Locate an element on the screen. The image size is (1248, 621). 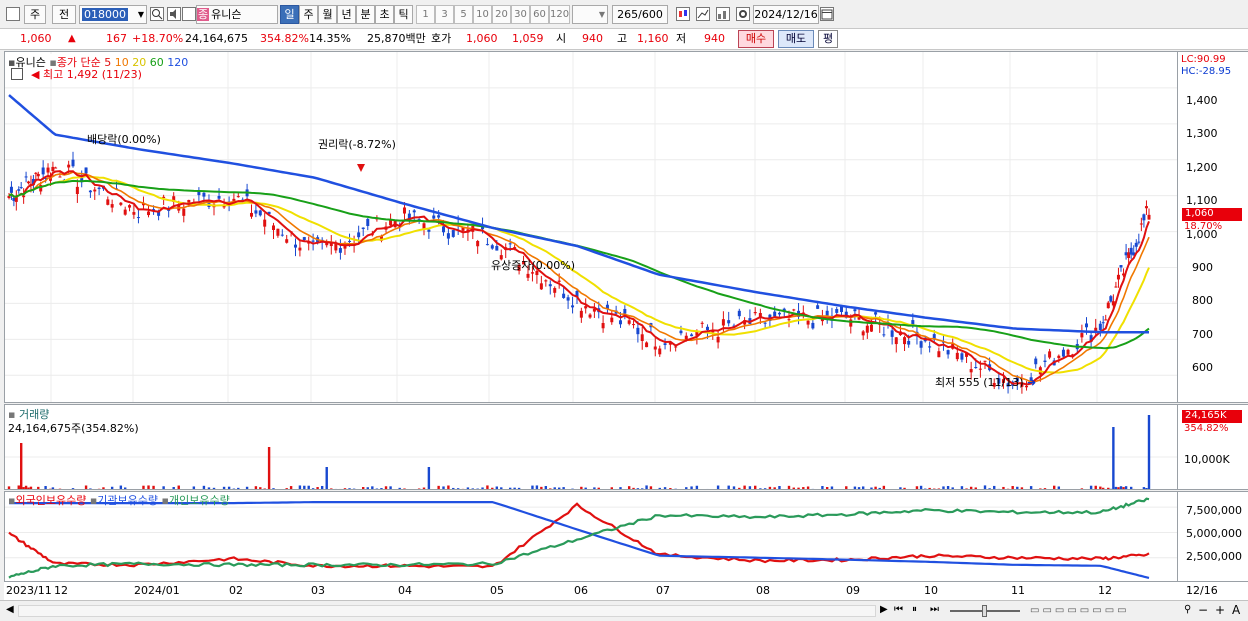
line-tool-icon is located at coordinates (703, 14).